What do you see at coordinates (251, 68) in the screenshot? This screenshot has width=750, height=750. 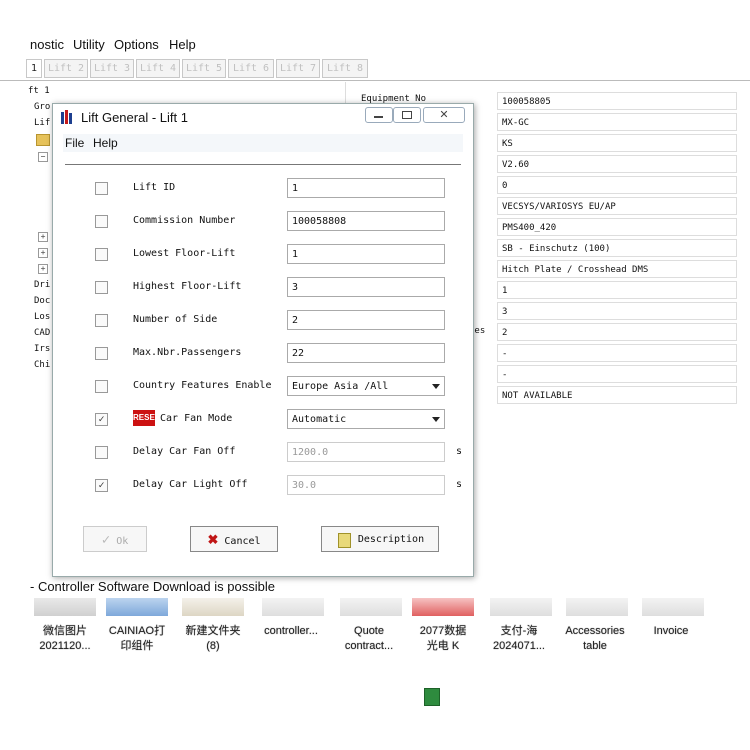 I see `tab-lift-6: Lift 6` at bounding box center [251, 68].